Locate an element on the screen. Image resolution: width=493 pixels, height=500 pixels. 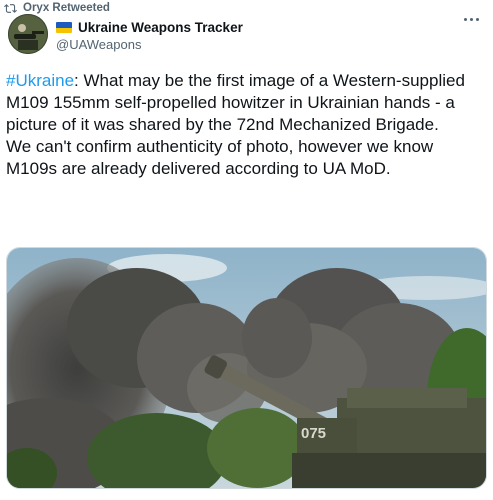
author-name: Ukraine Weapons Tracker is located at coordinates (160, 27).